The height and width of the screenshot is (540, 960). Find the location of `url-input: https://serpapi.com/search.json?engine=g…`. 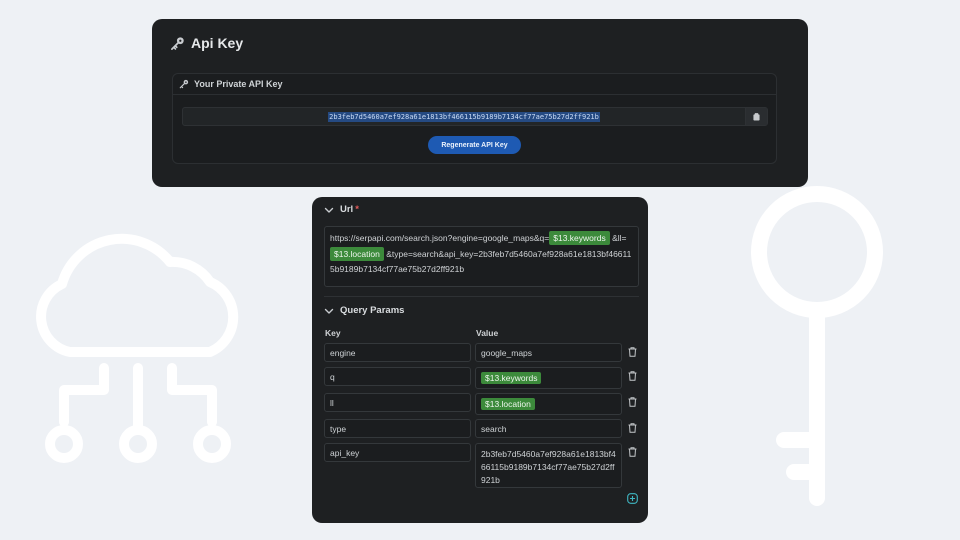

url-input: https://serpapi.com/search.json?engine=g… is located at coordinates (481, 256).